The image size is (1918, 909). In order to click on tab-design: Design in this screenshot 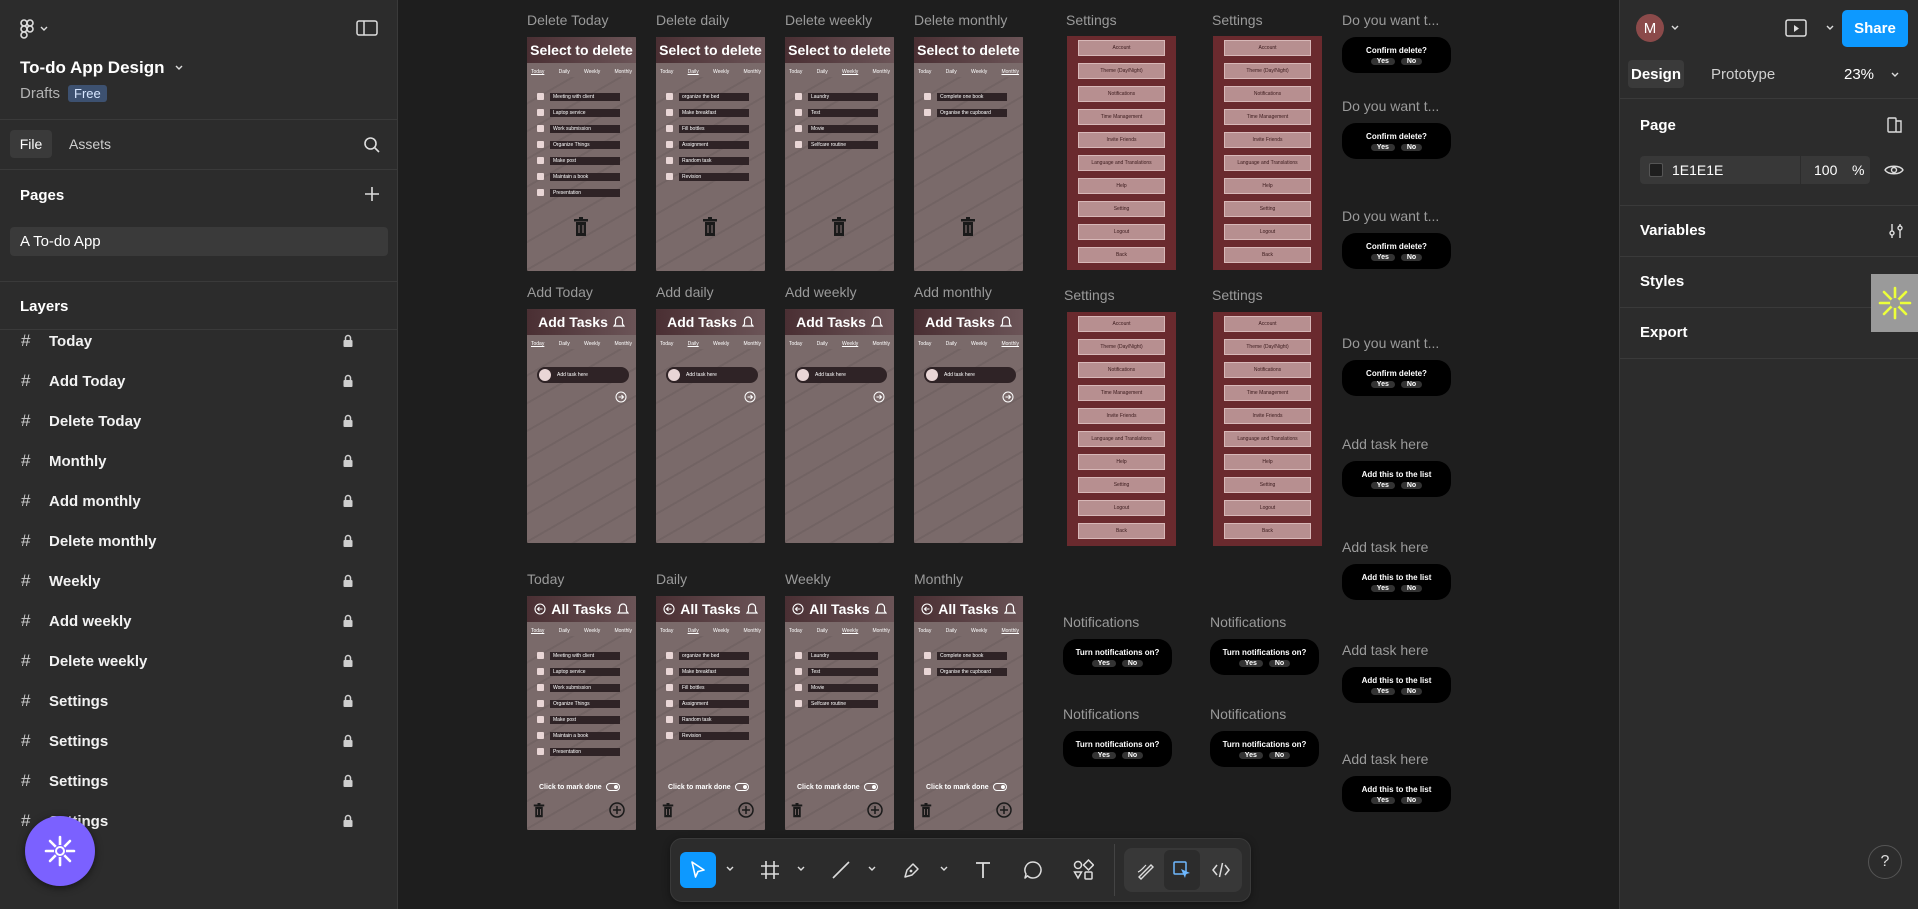, I will do `click(1656, 74)`.